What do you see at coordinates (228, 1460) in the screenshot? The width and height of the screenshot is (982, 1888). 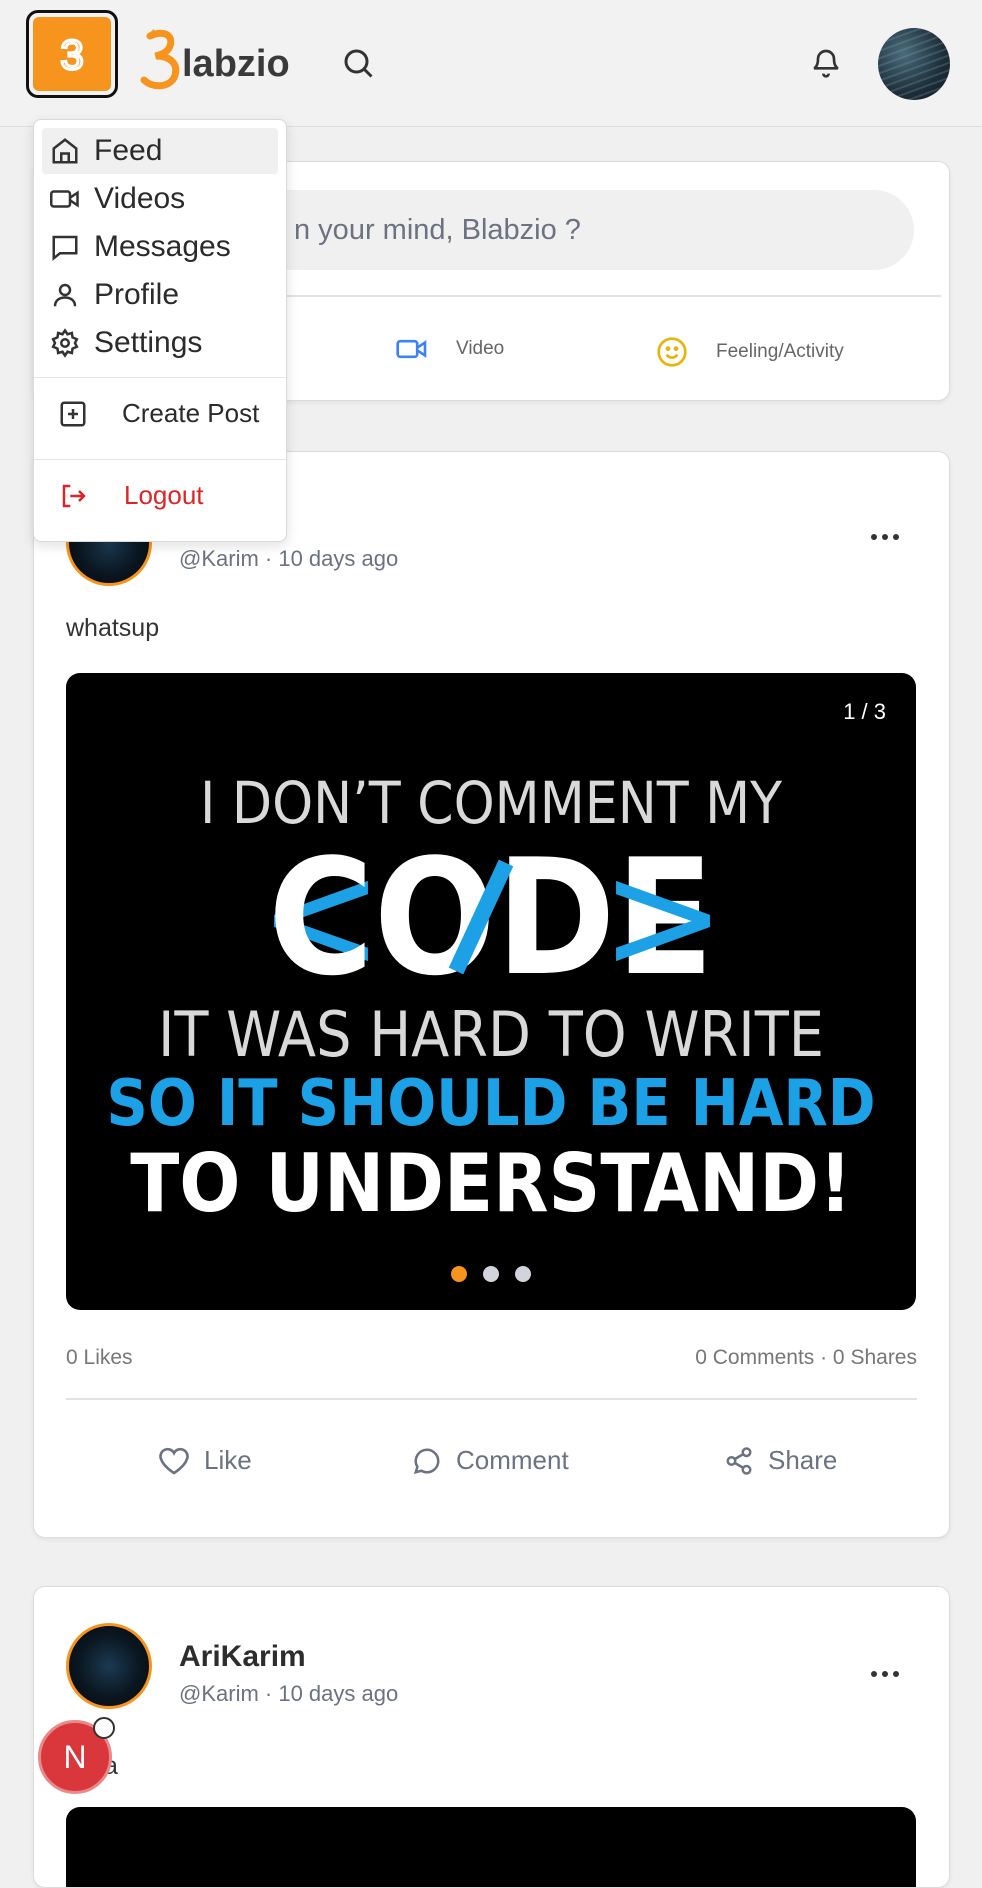 I see `like-label: Like` at bounding box center [228, 1460].